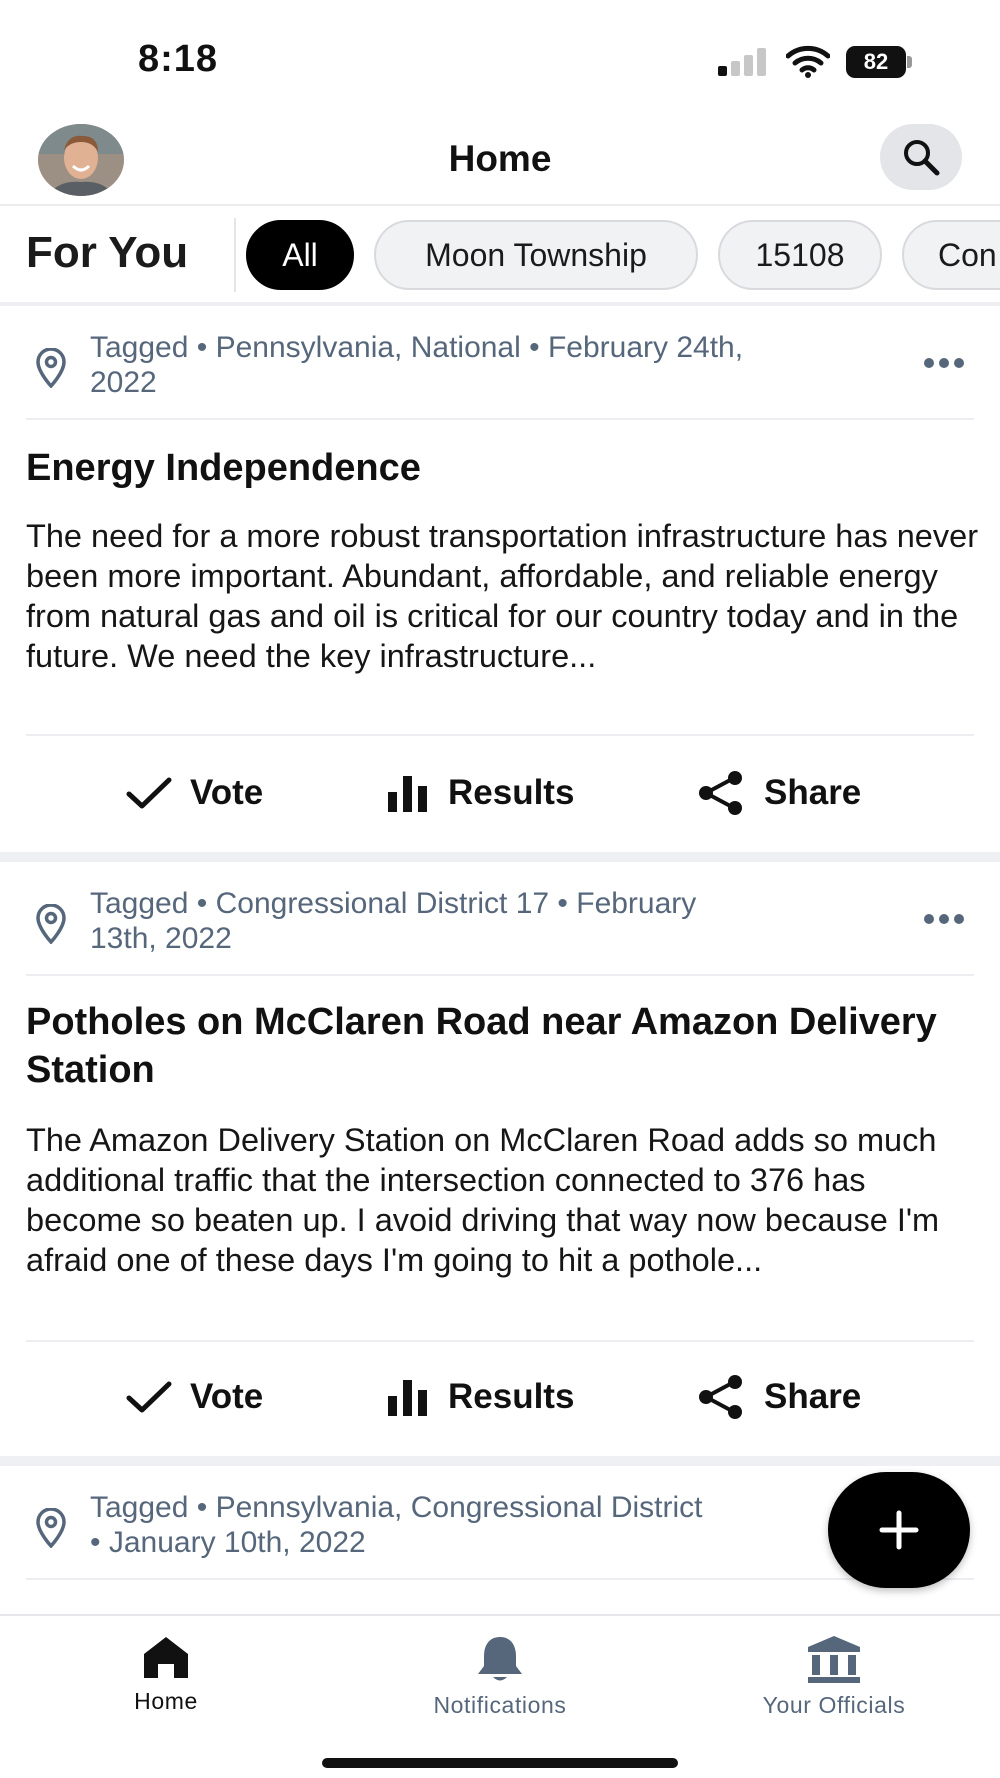  What do you see at coordinates (742, 62) in the screenshot?
I see `cellular-signal-icon` at bounding box center [742, 62].